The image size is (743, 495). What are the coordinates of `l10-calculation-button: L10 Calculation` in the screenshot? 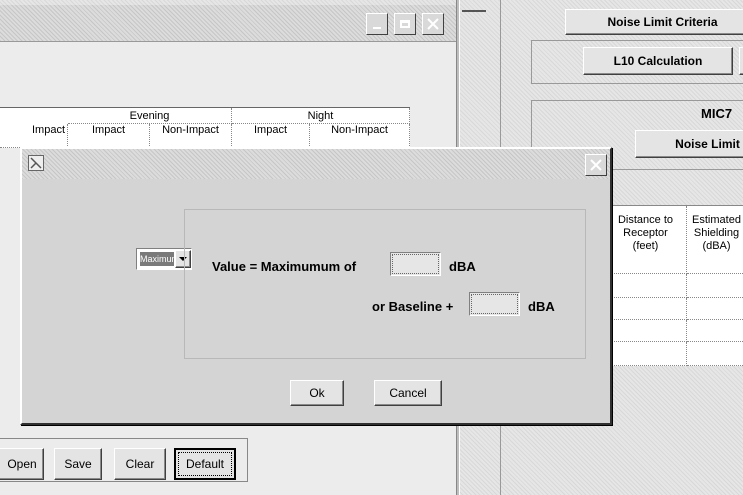 It's located at (658, 61).